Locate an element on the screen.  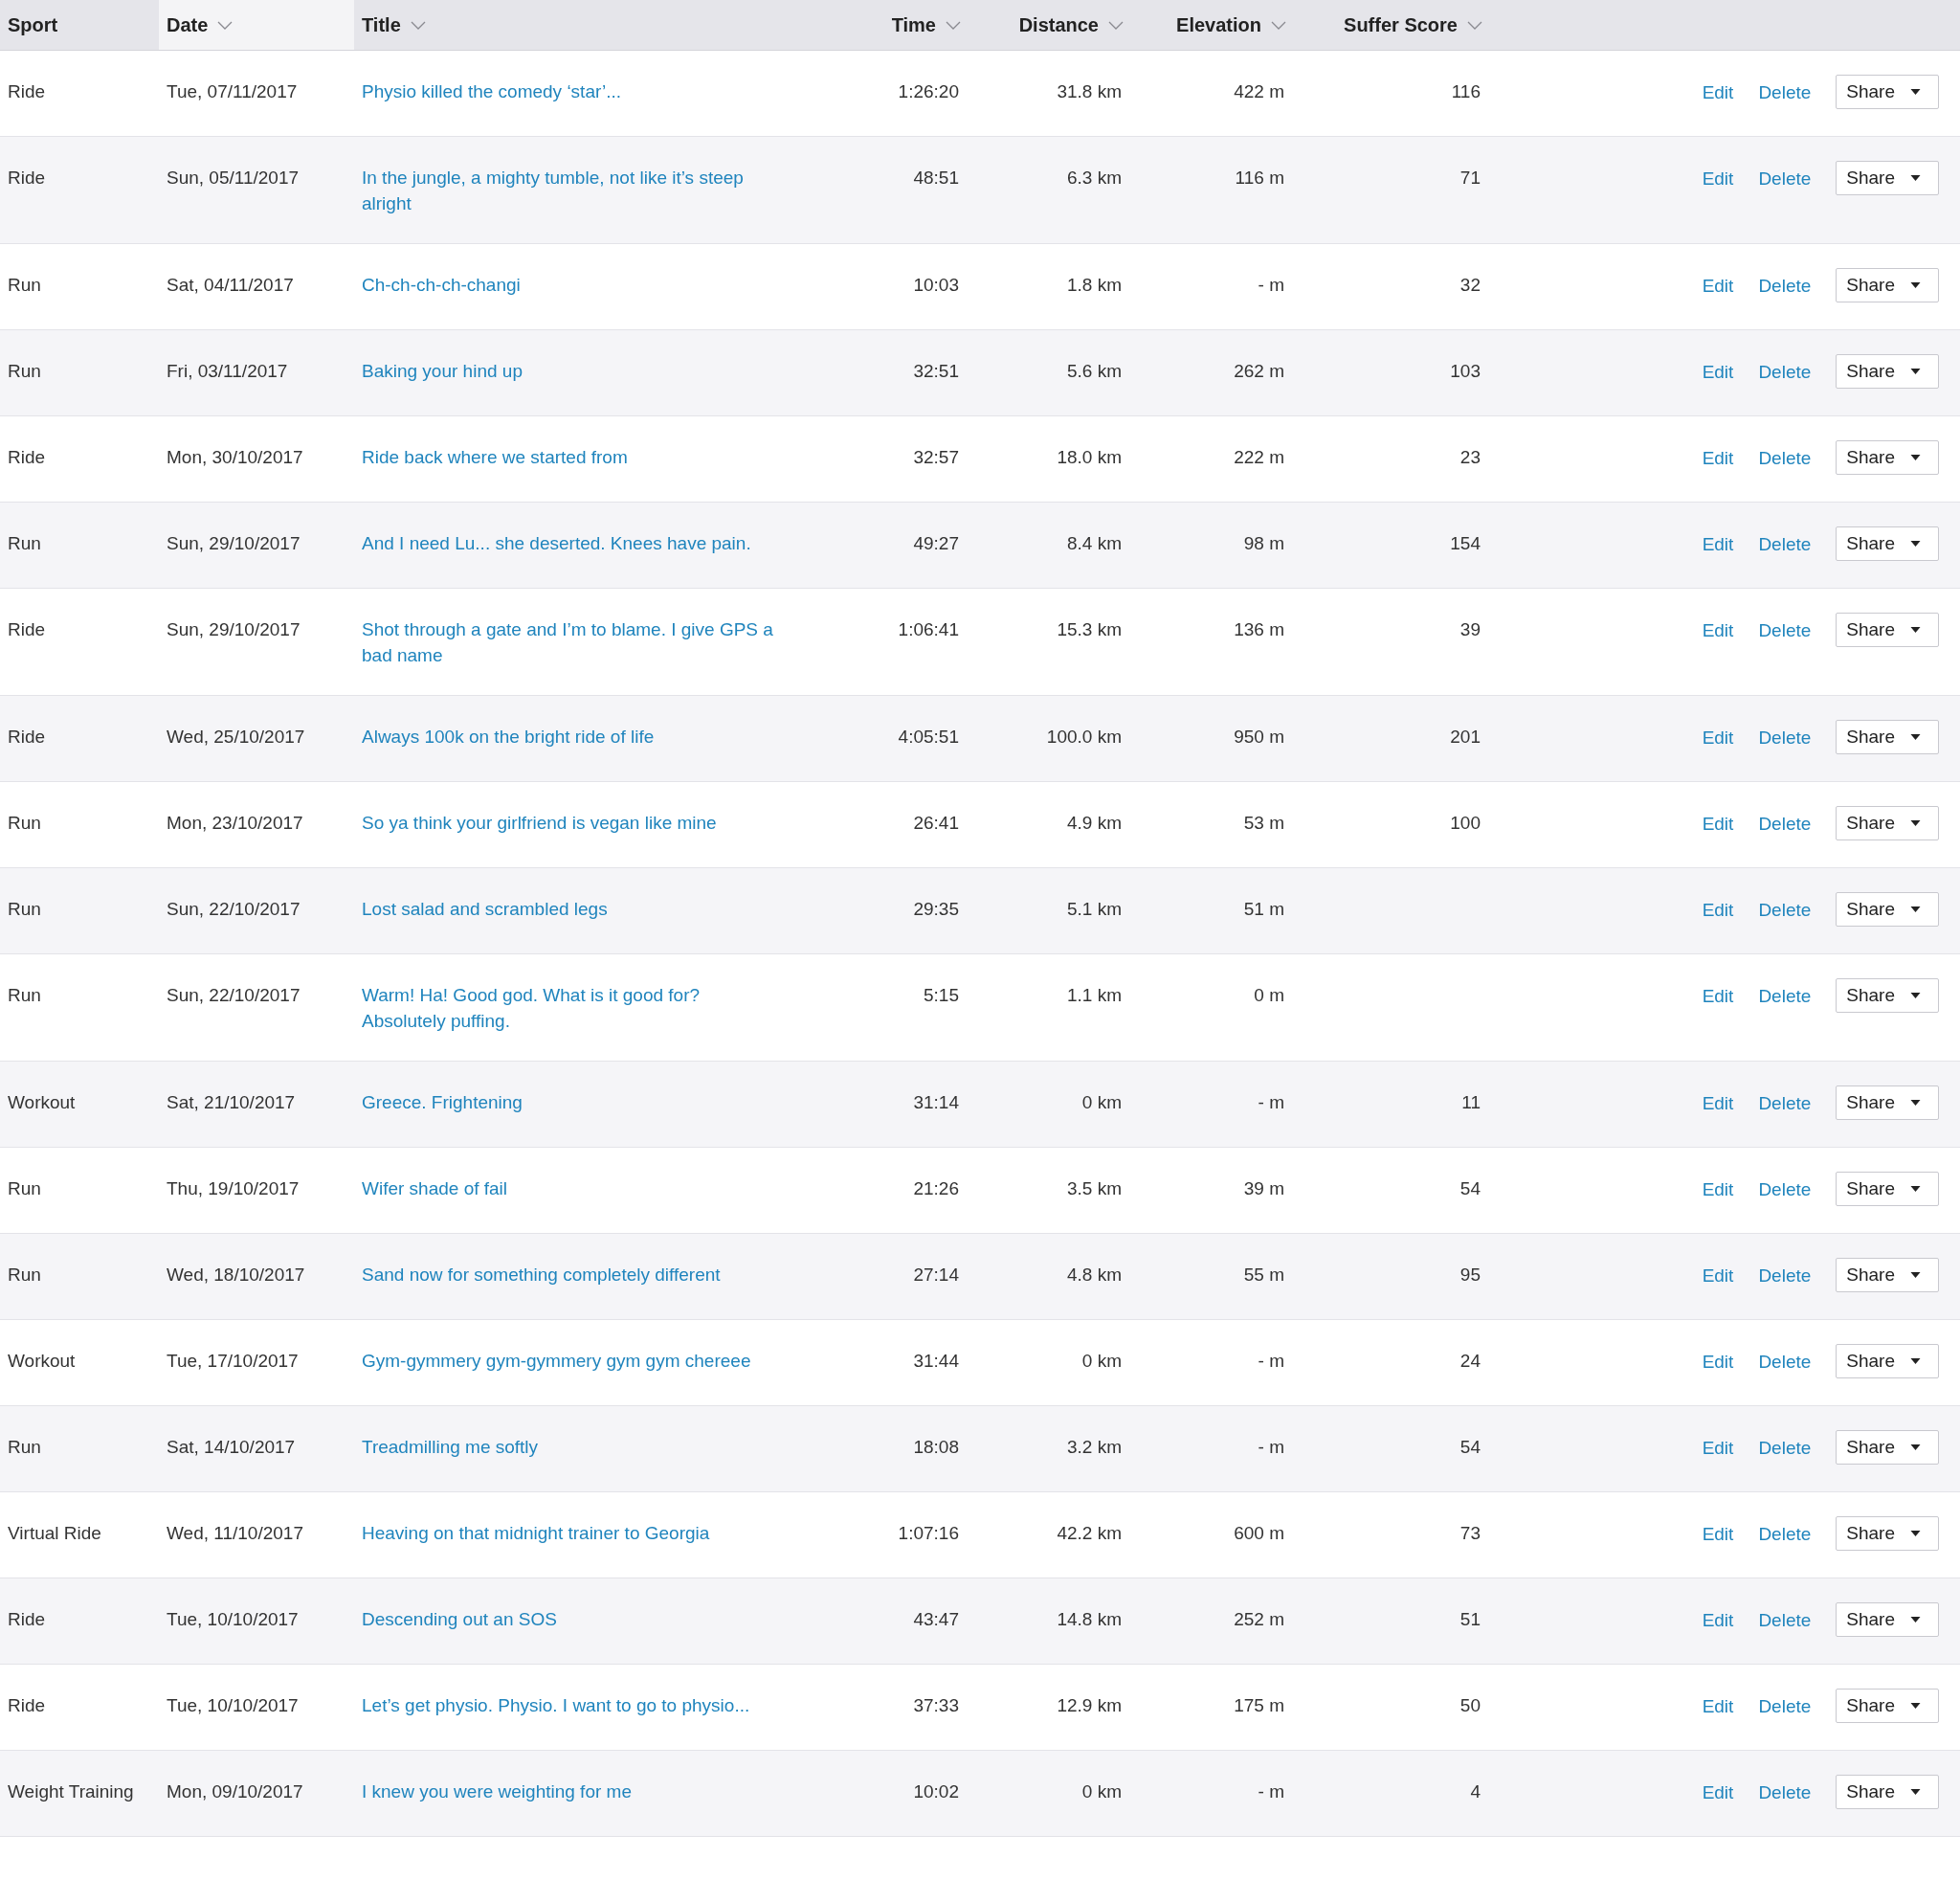
title-link: Greece. Frightening is located at coordinates (573, 1102).